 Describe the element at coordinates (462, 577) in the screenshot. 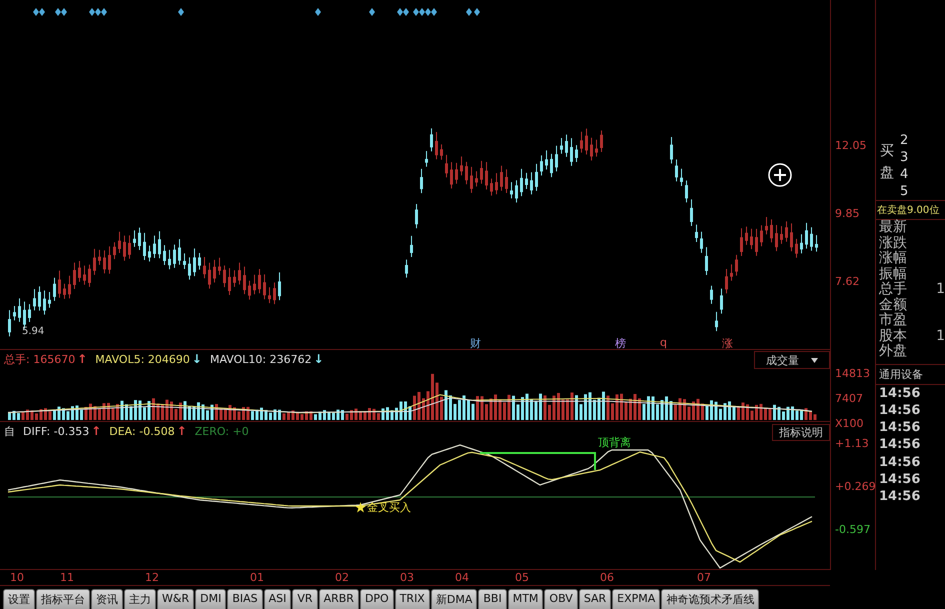

I see `date-label: 04` at that location.